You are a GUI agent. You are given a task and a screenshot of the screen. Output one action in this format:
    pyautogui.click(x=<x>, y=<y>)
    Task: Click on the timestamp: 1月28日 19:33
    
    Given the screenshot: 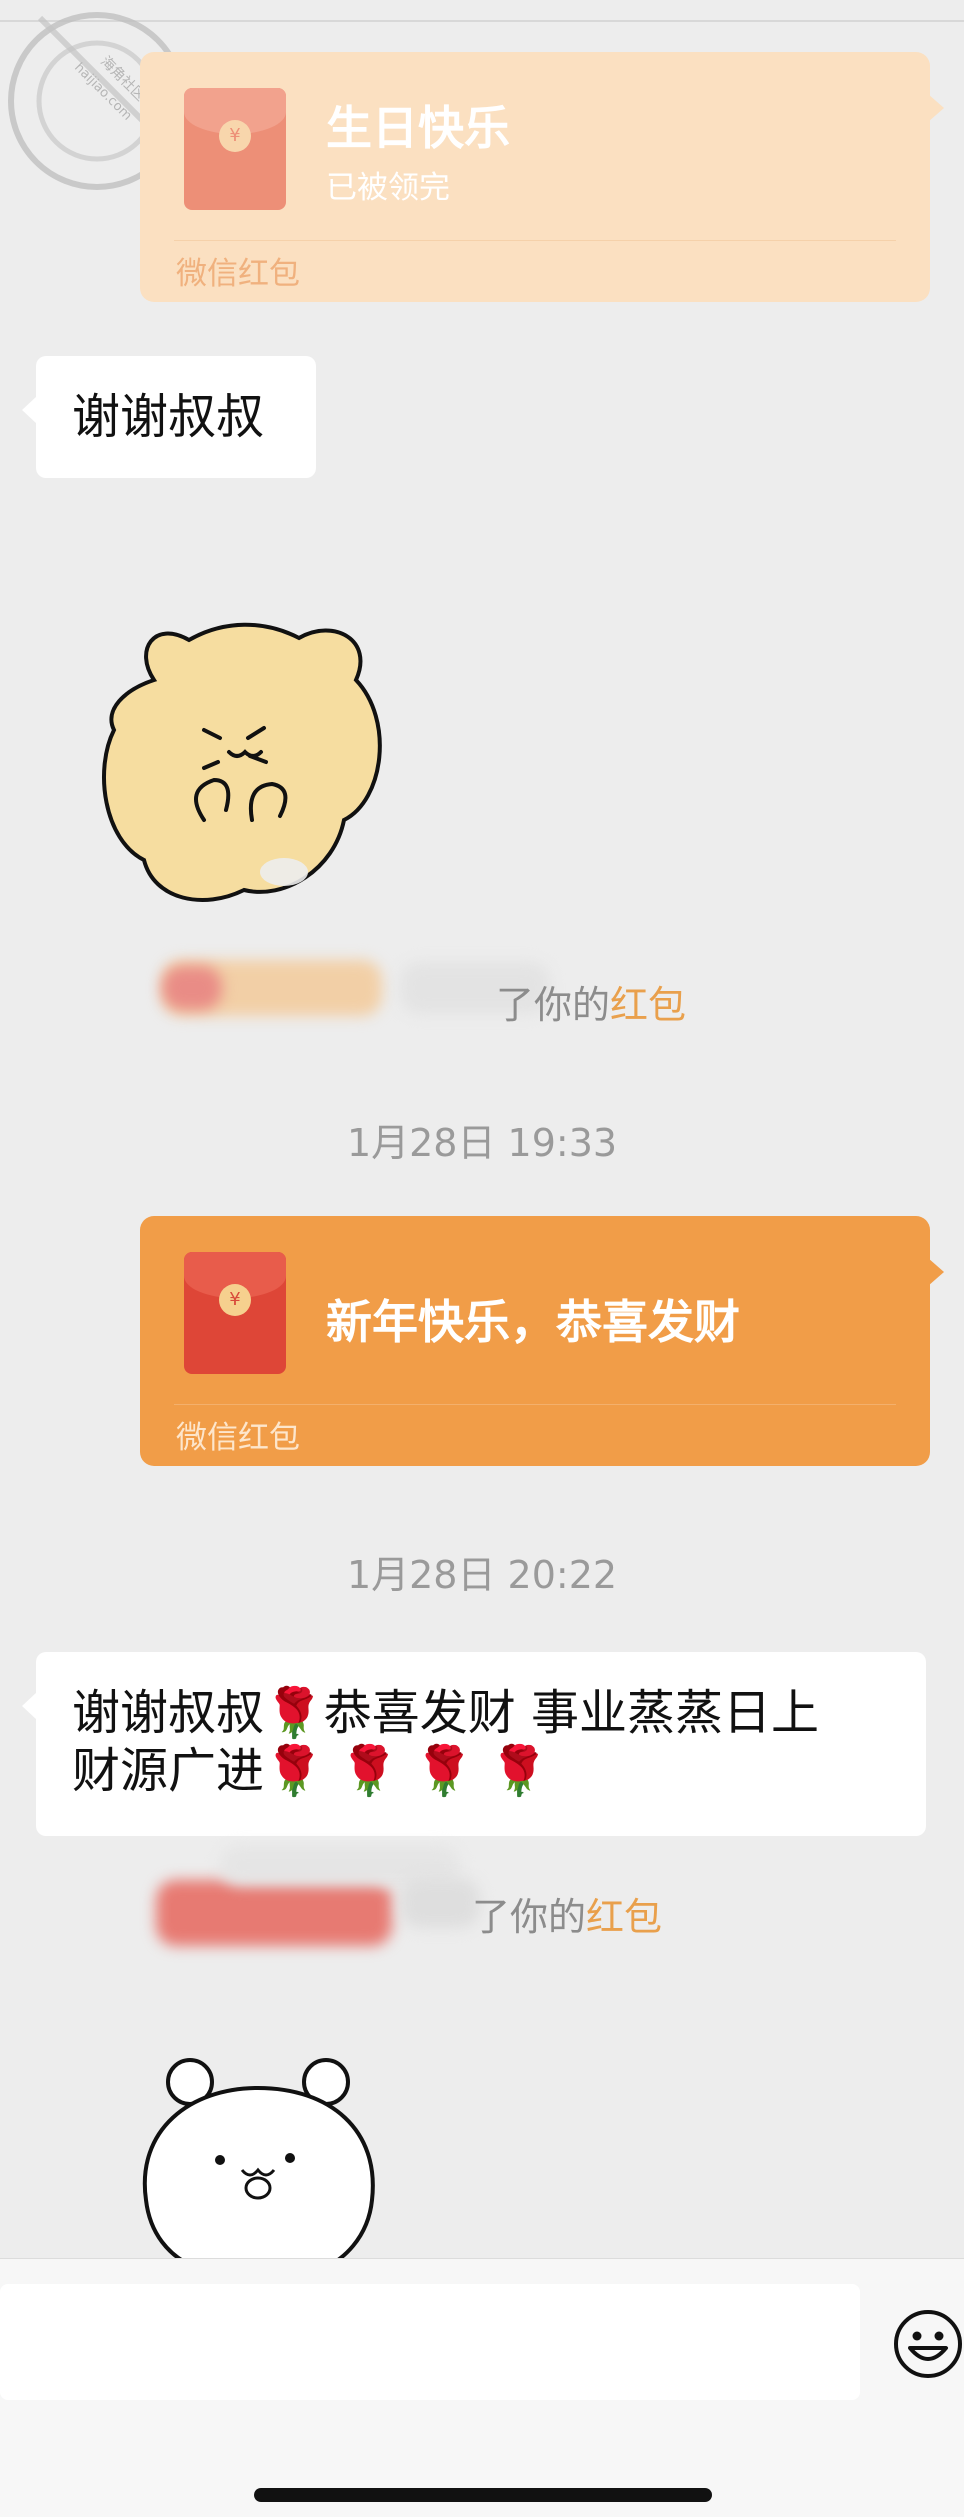 What is the action you would take?
    pyautogui.click(x=482, y=1143)
    